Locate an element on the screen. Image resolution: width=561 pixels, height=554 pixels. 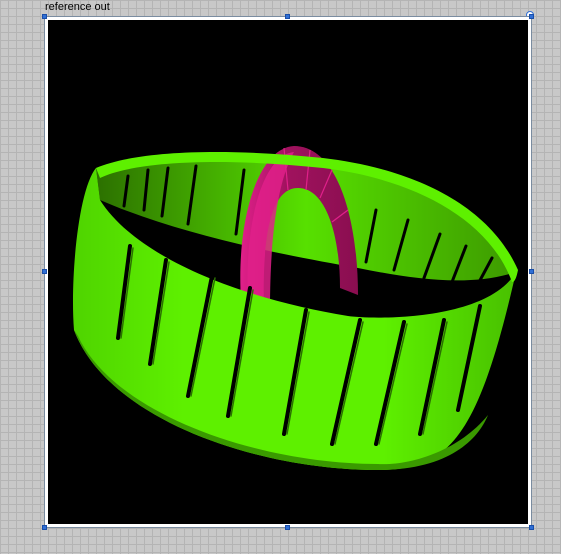
resize-handle-bottom-right-icon is located at coordinates (531, 527).